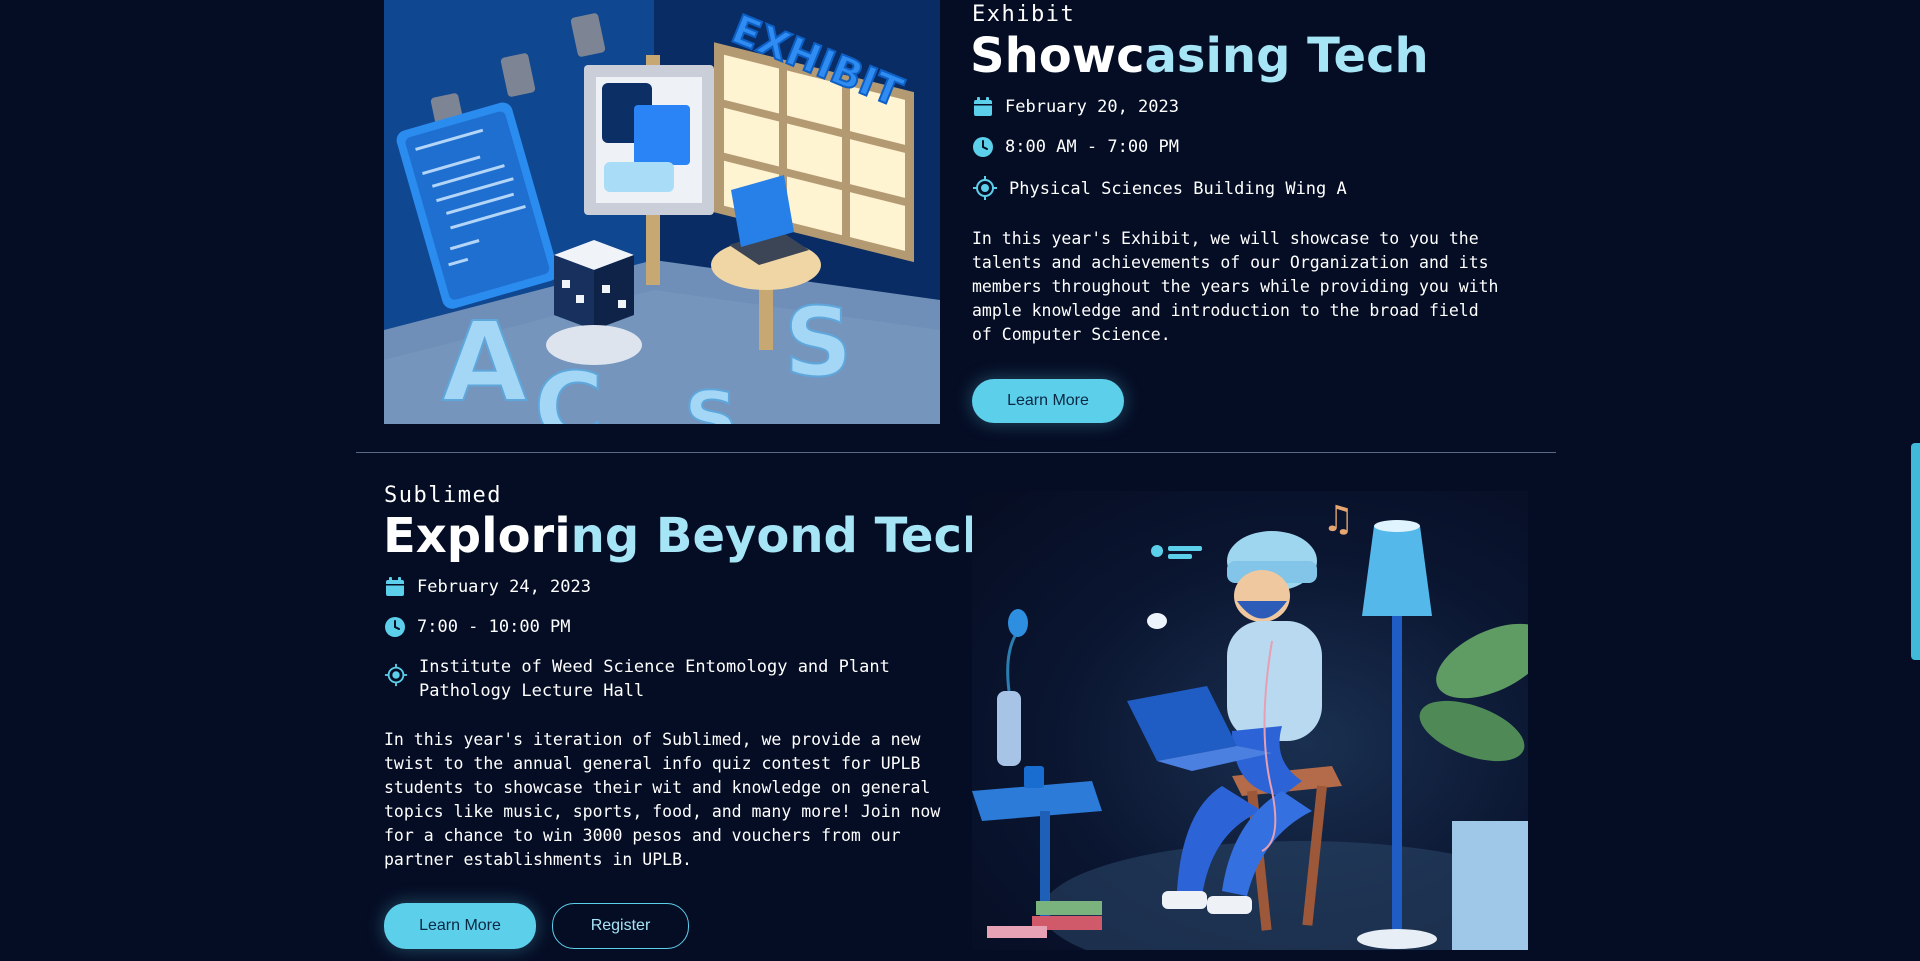  What do you see at coordinates (1286, 56) in the screenshot?
I see `exhibit-title-cyan: asing Tech` at bounding box center [1286, 56].